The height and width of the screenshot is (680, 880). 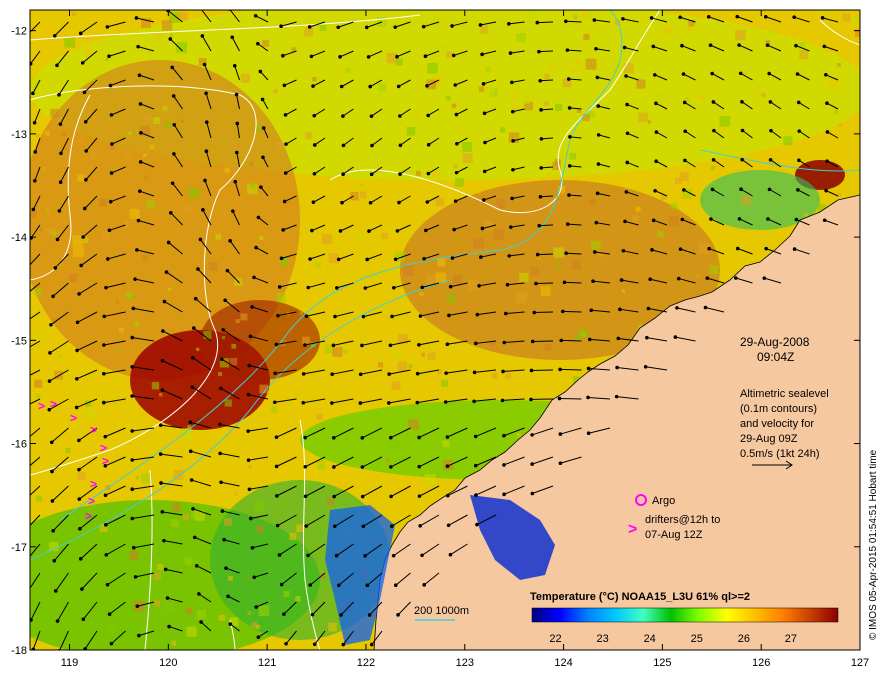 What do you see at coordinates (744, 639) in the screenshot?
I see `colorbar-tick-label: 26` at bounding box center [744, 639].